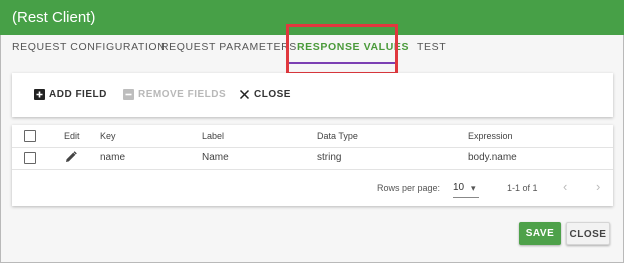 The height and width of the screenshot is (263, 624). Describe the element at coordinates (39, 94) in the screenshot. I see `add-box-icon` at that location.